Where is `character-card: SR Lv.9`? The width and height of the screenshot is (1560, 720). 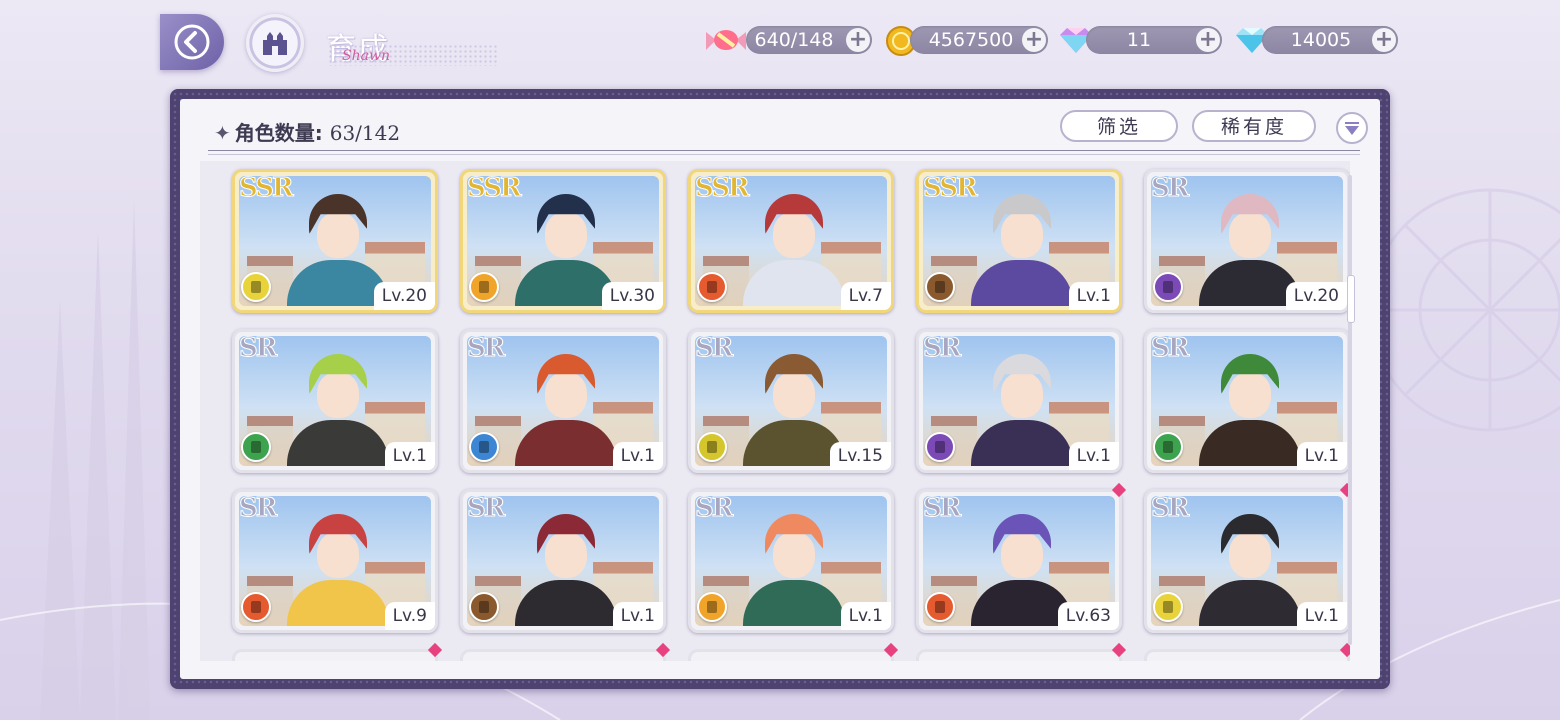 character-card: SR Lv.9 is located at coordinates (335, 561).